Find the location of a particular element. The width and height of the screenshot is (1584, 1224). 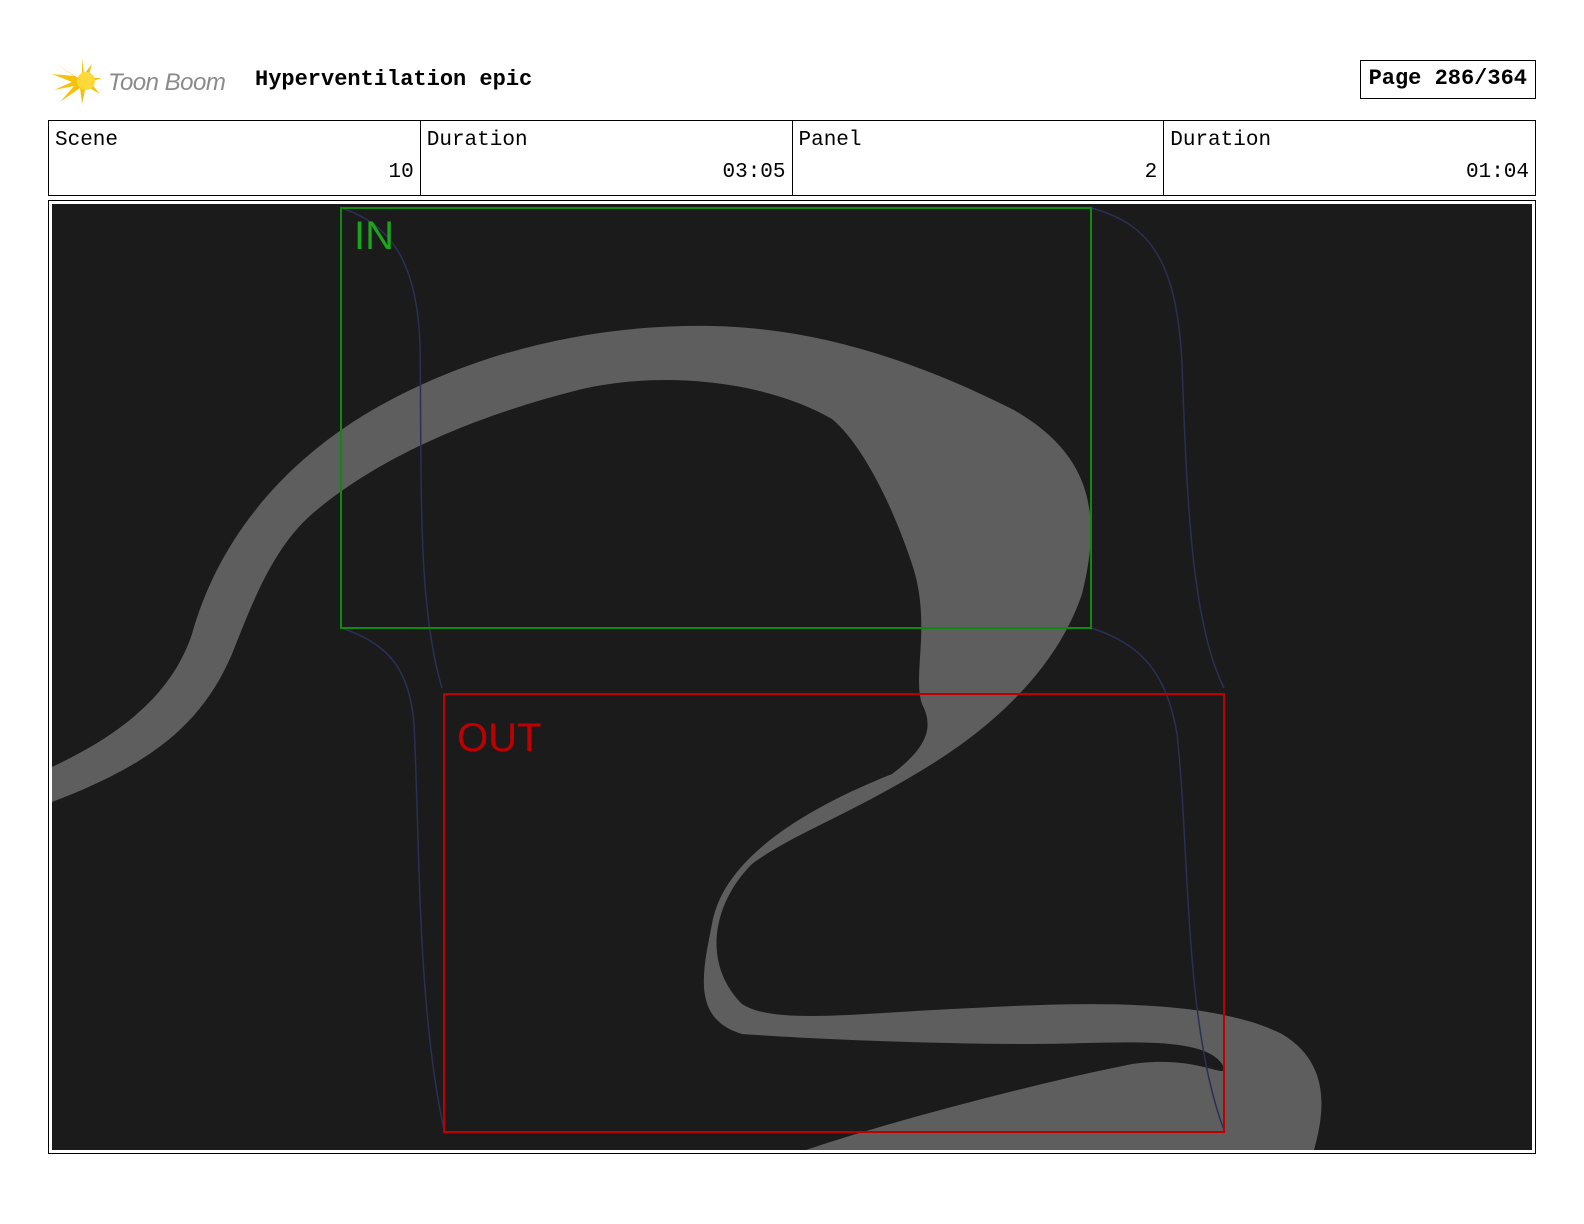

page-number-box: Page 286/364 is located at coordinates (1447, 79).